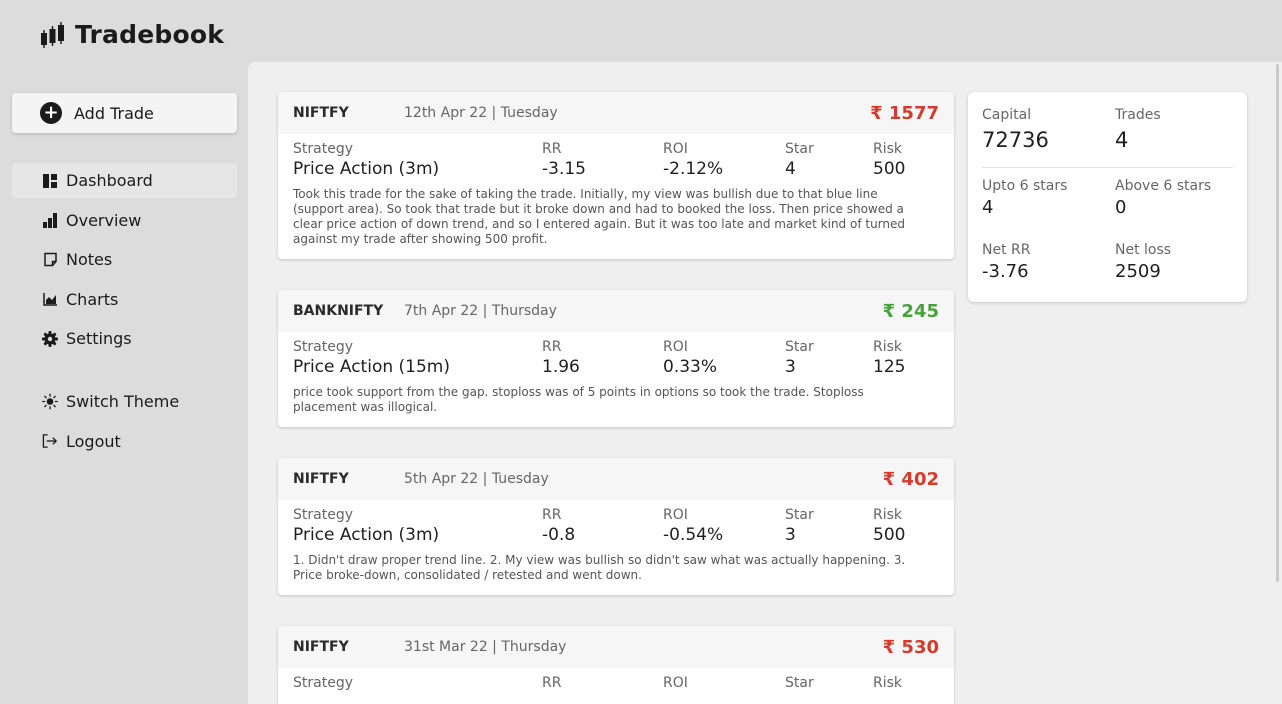 The image size is (1282, 704). Describe the element at coordinates (109, 180) in the screenshot. I see `sidebar-item-label: Dashboard` at that location.